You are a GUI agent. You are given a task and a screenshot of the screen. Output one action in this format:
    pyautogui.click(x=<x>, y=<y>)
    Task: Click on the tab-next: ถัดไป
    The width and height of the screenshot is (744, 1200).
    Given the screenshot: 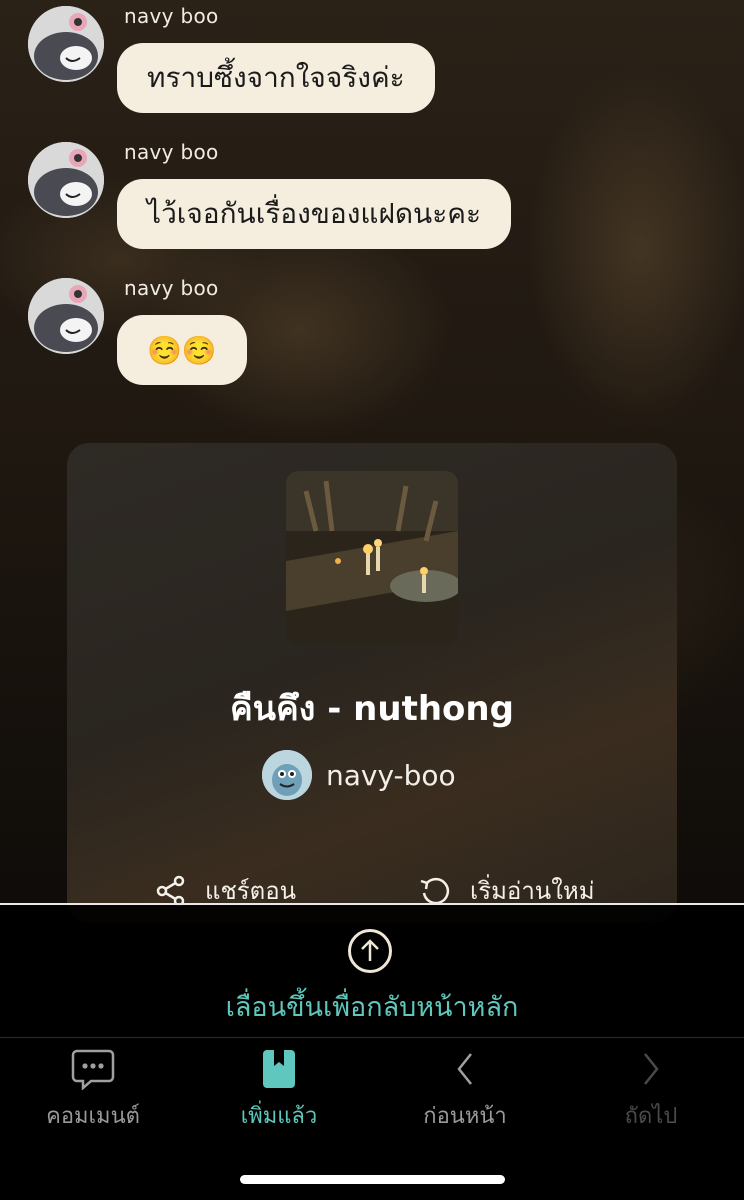 What is the action you would take?
    pyautogui.click(x=651, y=1088)
    